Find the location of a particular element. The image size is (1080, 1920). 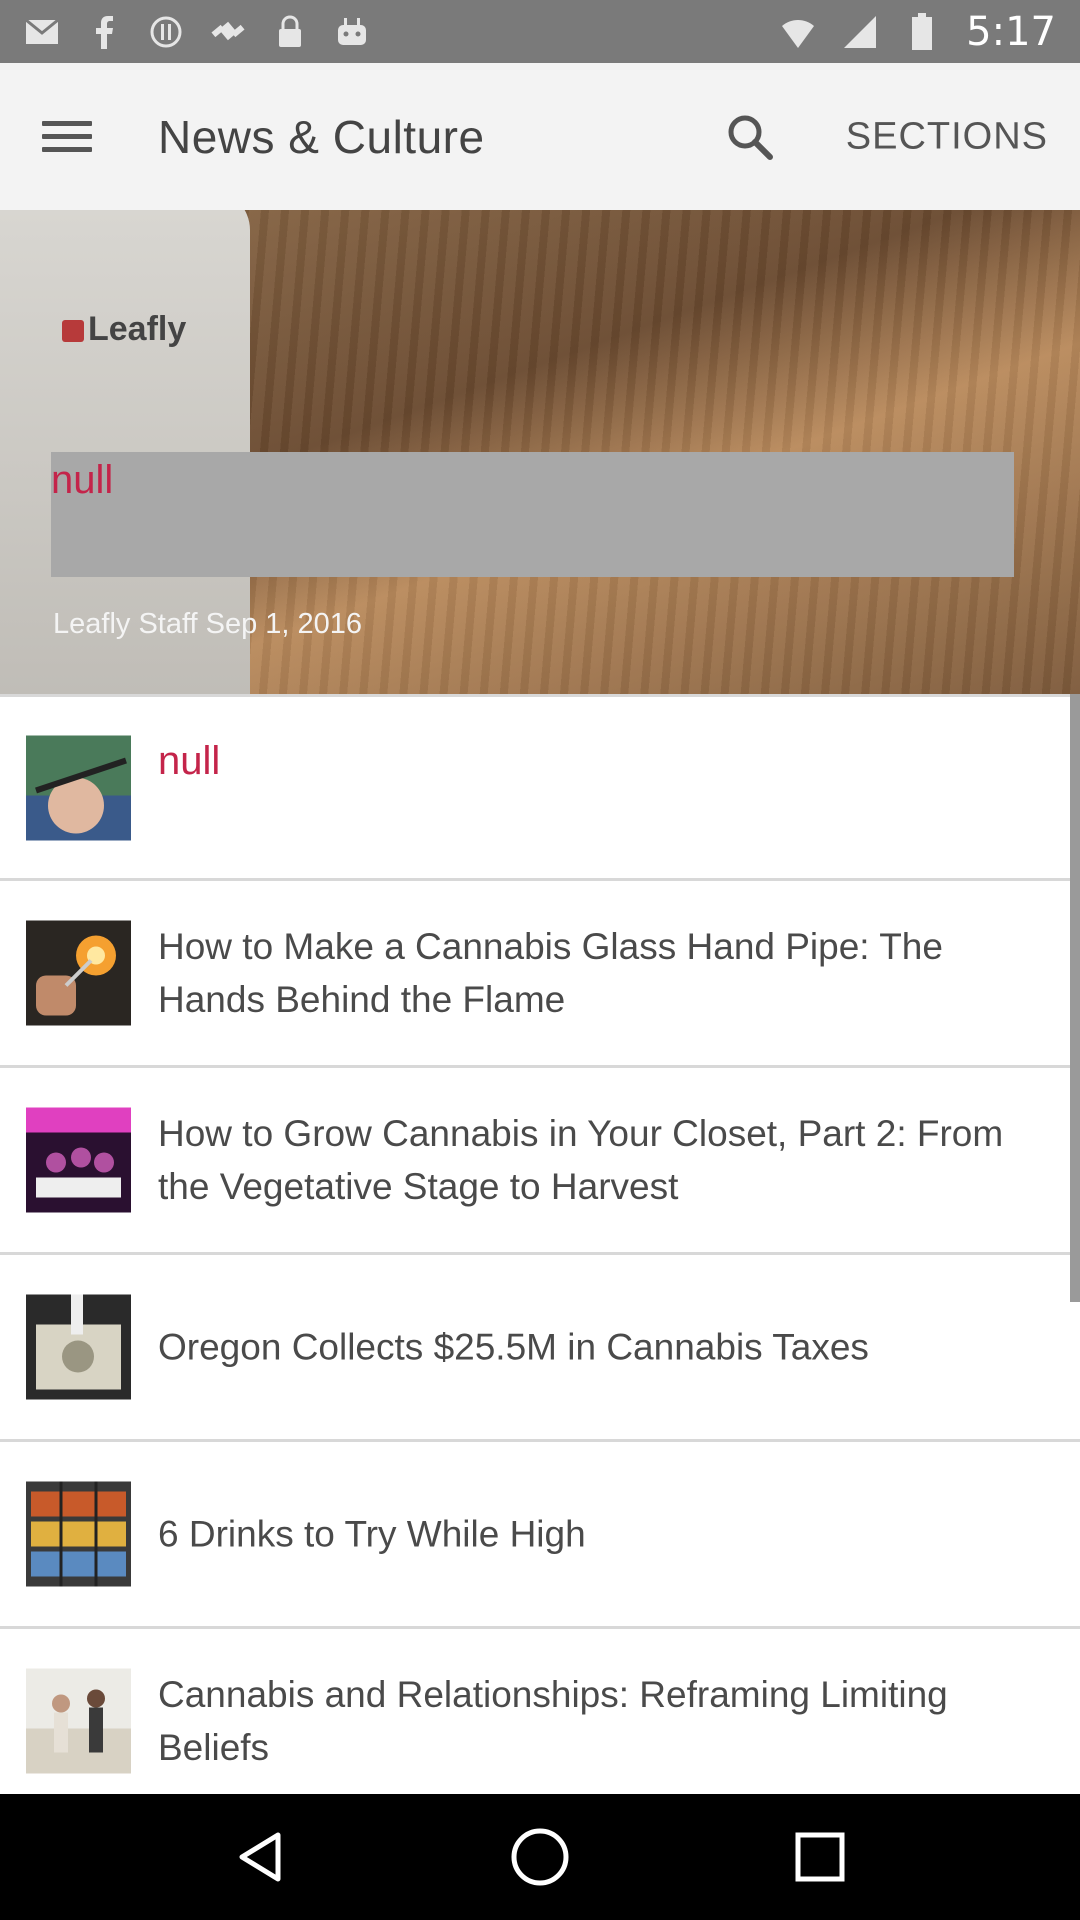

signal-icon is located at coordinates (860, 32).